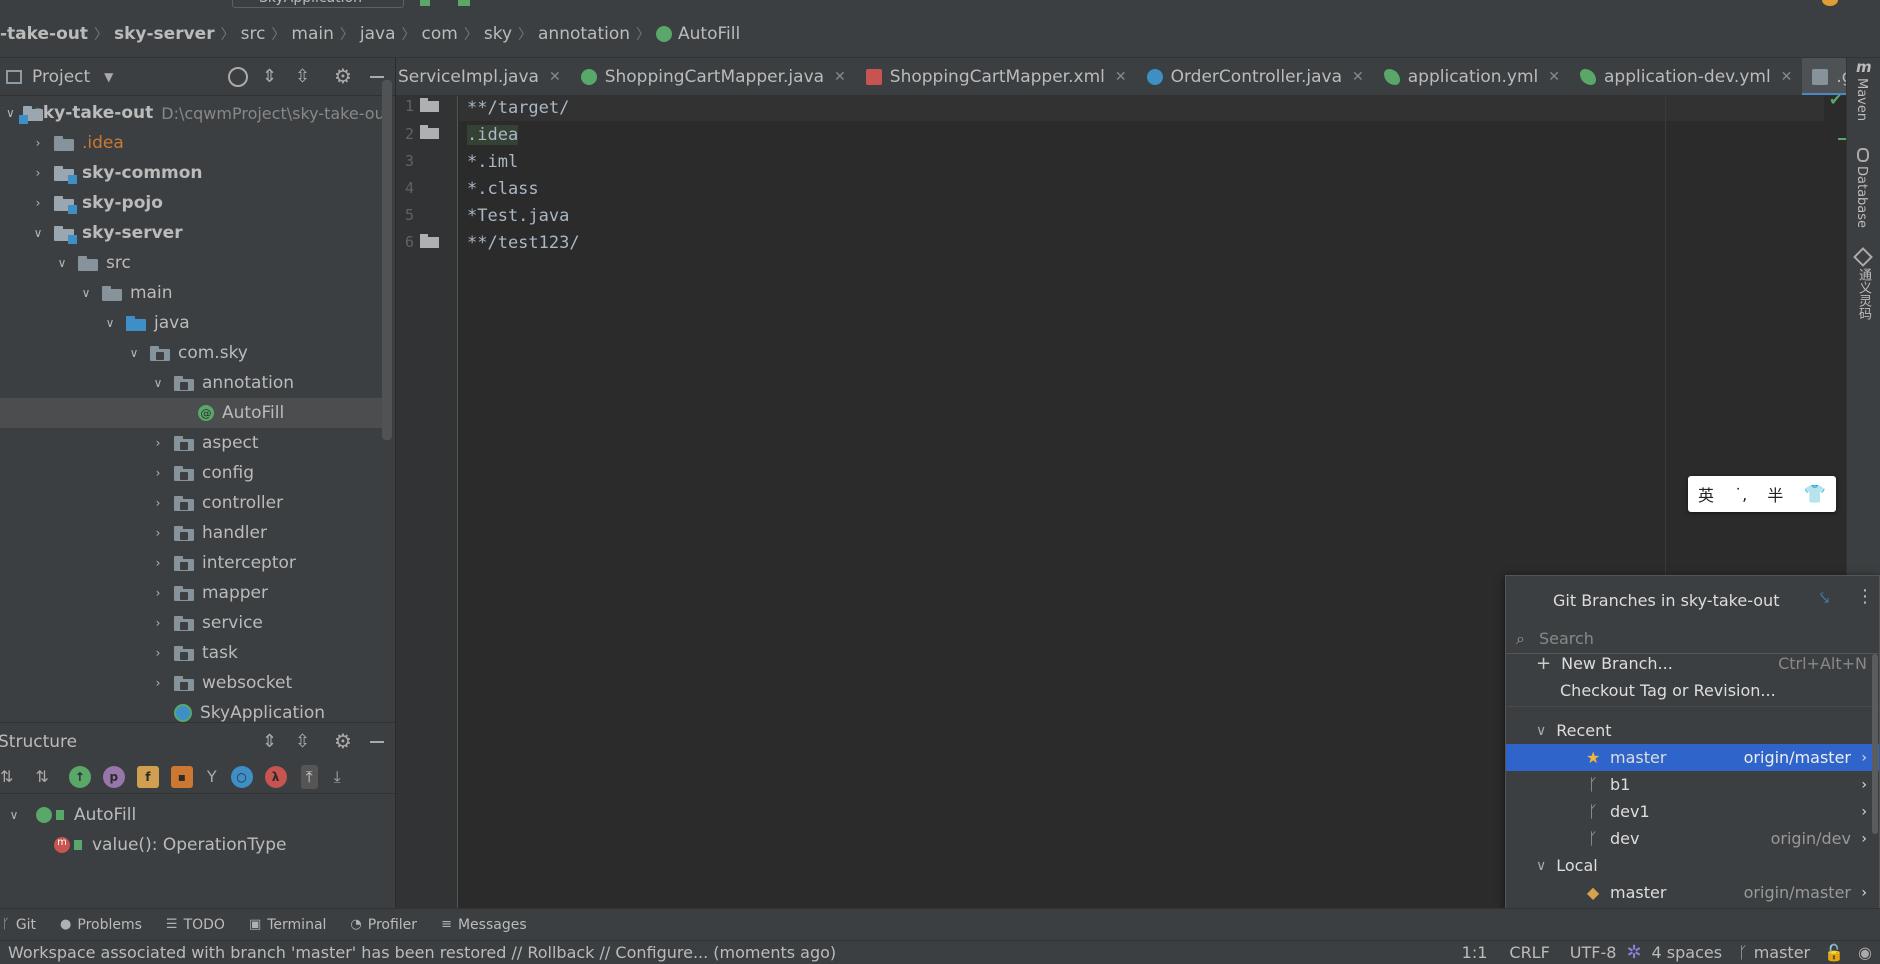  Describe the element at coordinates (195, 815) in the screenshot. I see `structure-item-autofill: ∨ AutoFill` at that location.